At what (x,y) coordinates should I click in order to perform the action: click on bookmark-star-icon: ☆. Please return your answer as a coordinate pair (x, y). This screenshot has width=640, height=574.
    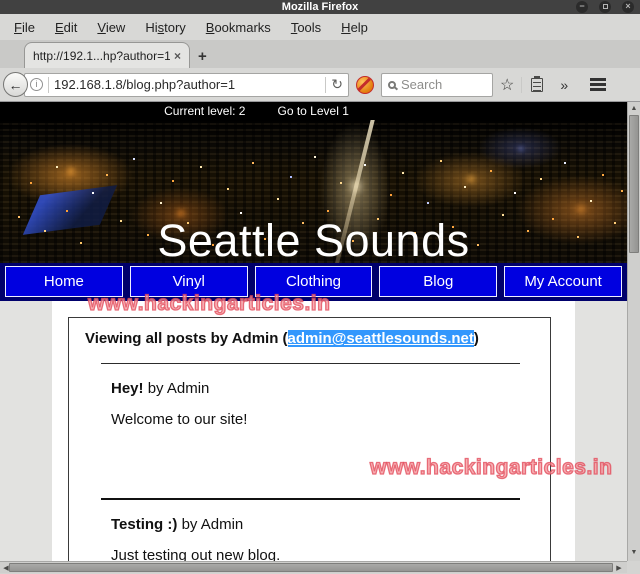
    Looking at the image, I should click on (507, 85).